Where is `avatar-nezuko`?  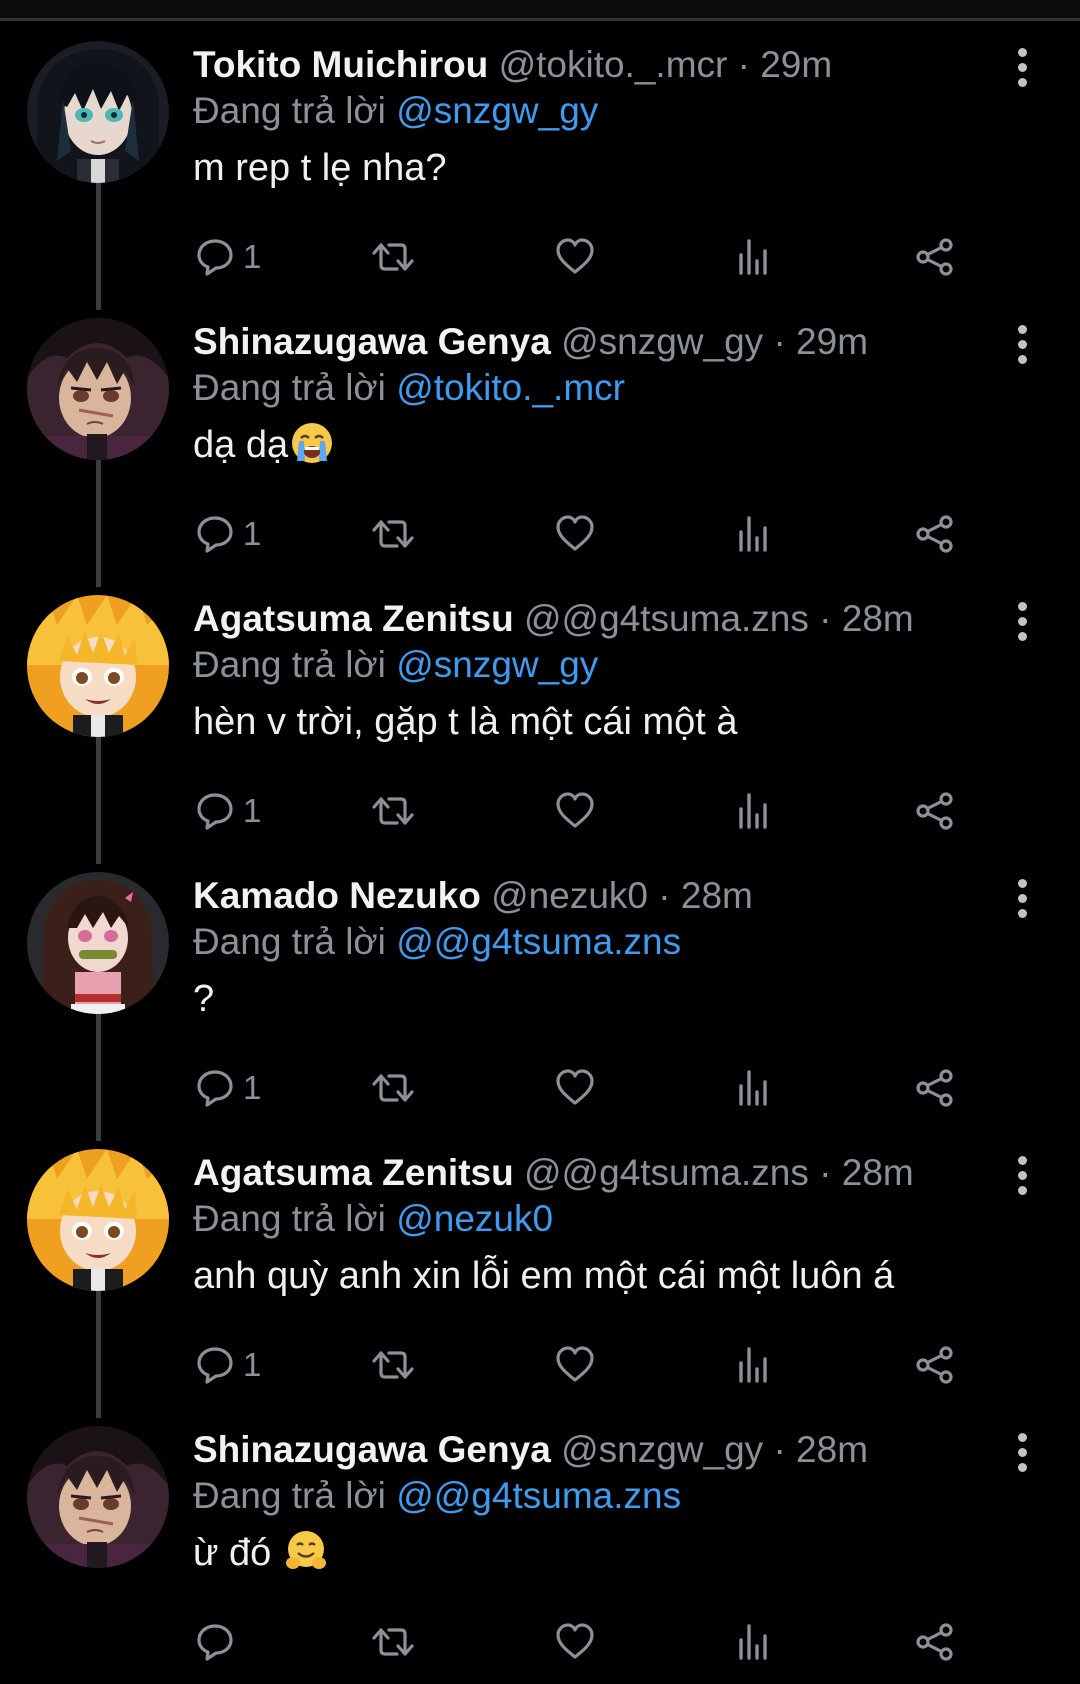
avatar-nezuko is located at coordinates (98, 943).